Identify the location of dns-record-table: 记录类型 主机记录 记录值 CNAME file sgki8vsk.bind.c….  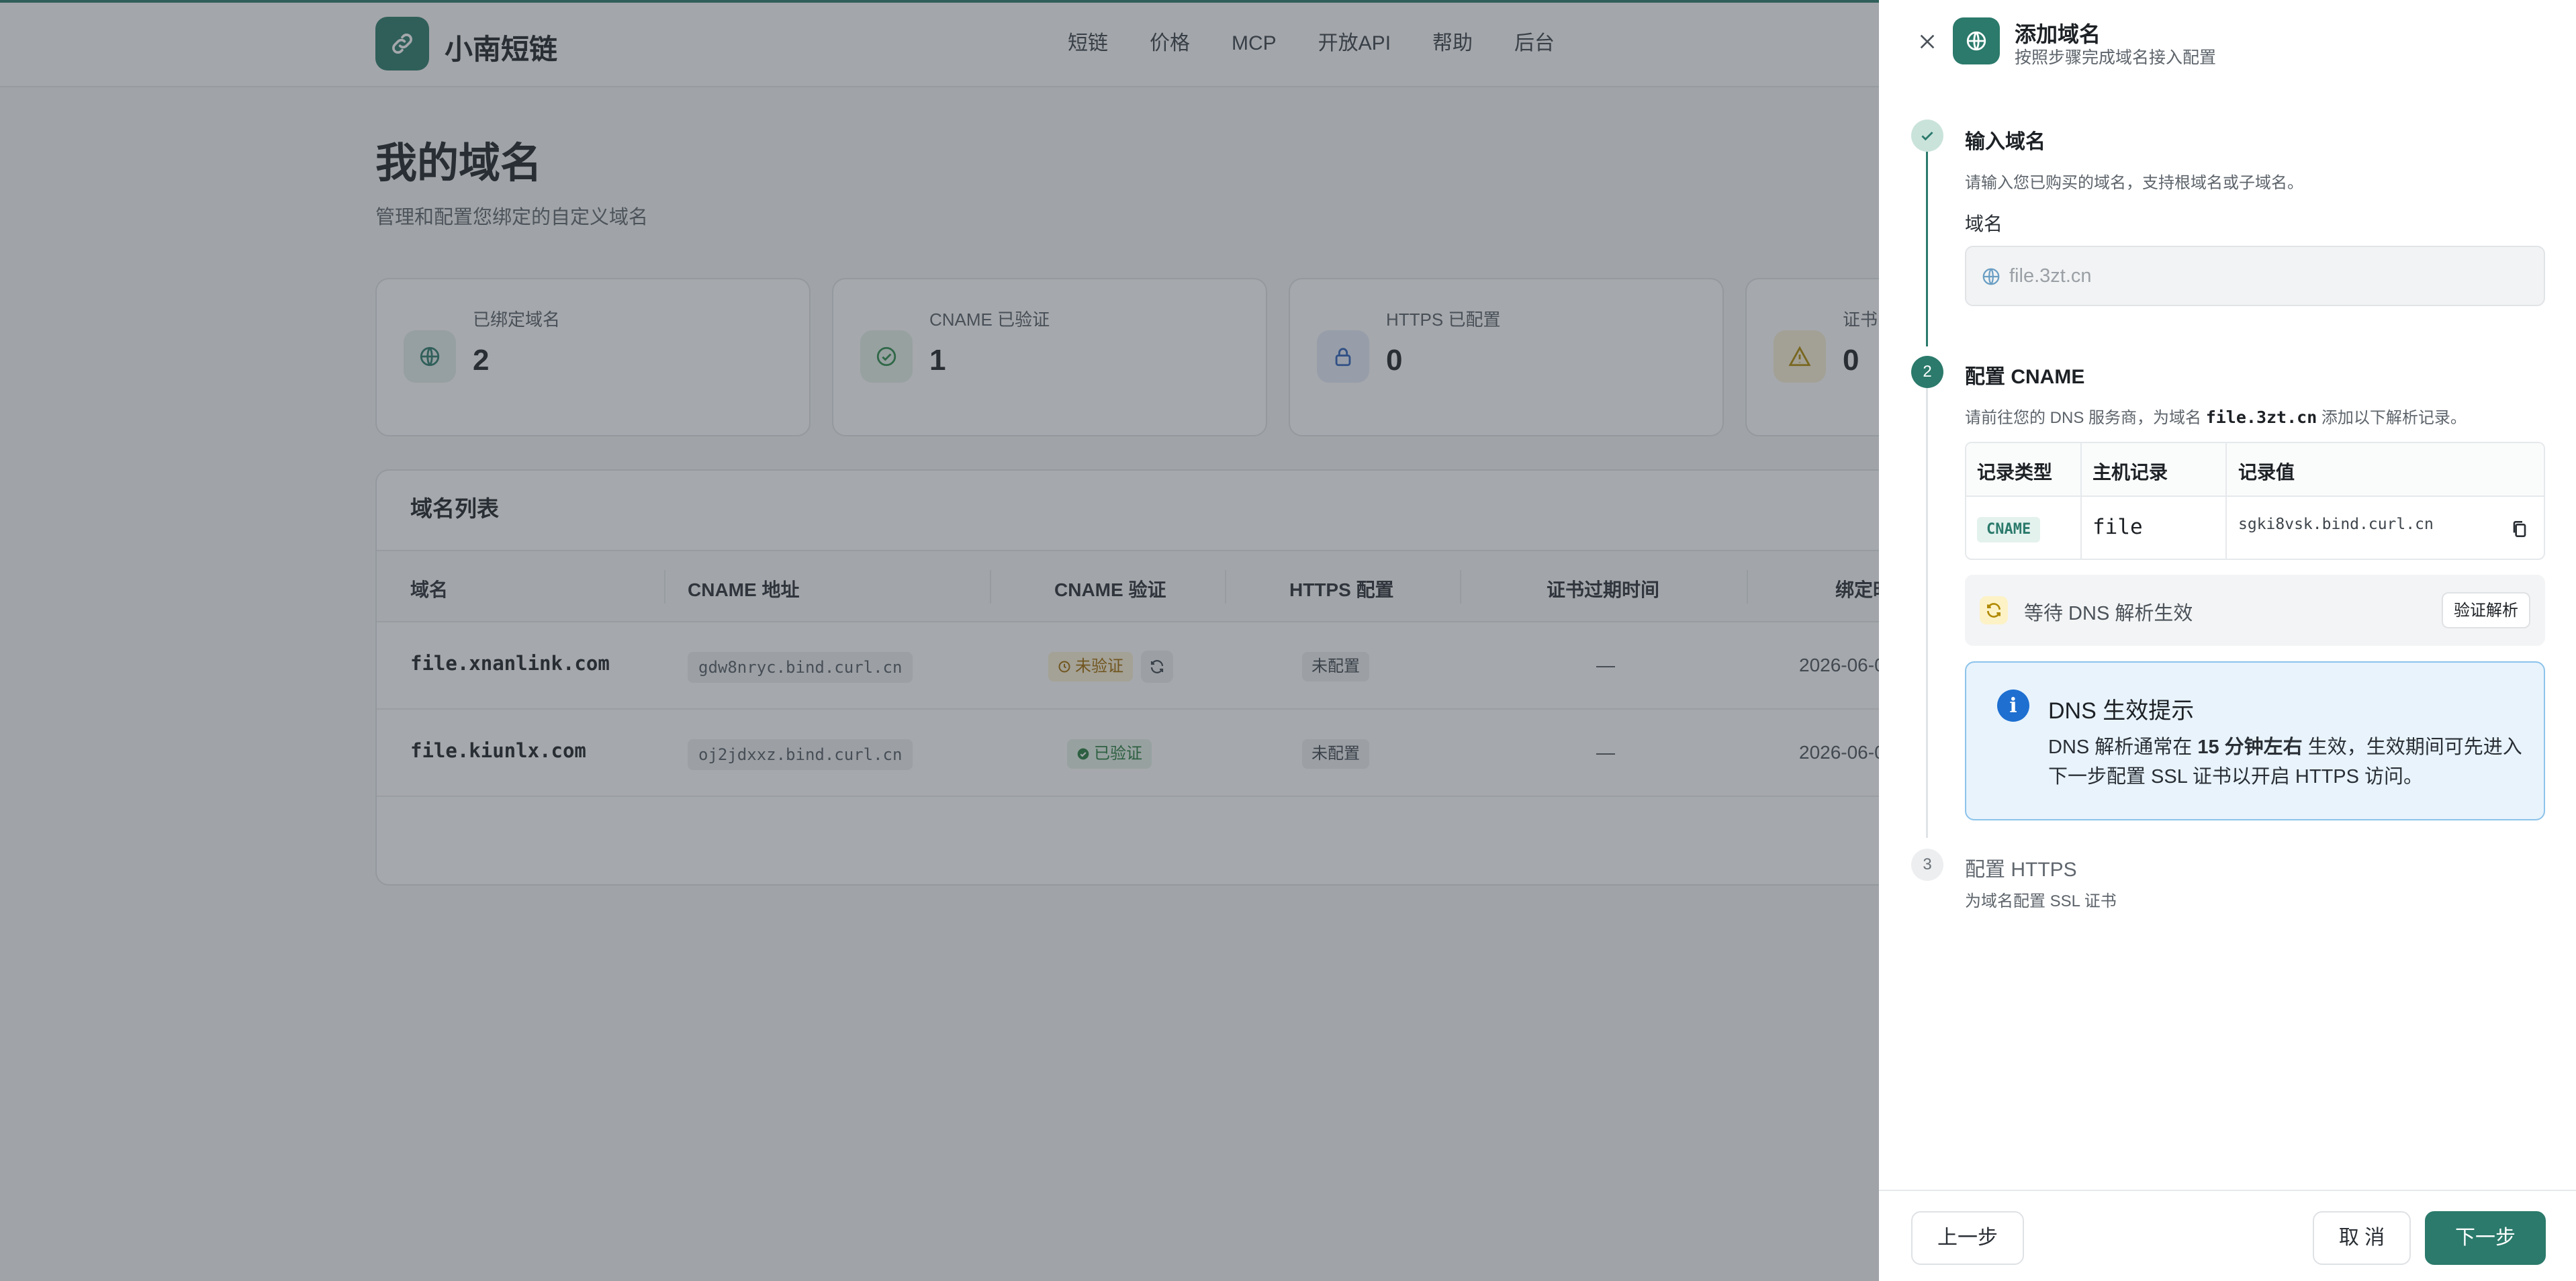
(2255, 501).